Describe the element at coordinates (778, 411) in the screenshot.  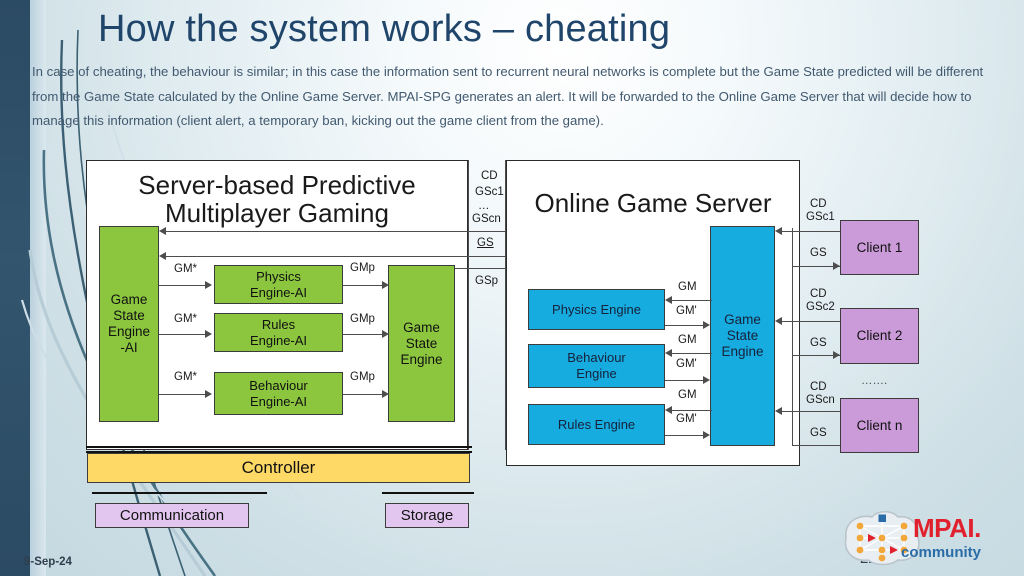
I see `client-n-cd-arrowhead` at that location.